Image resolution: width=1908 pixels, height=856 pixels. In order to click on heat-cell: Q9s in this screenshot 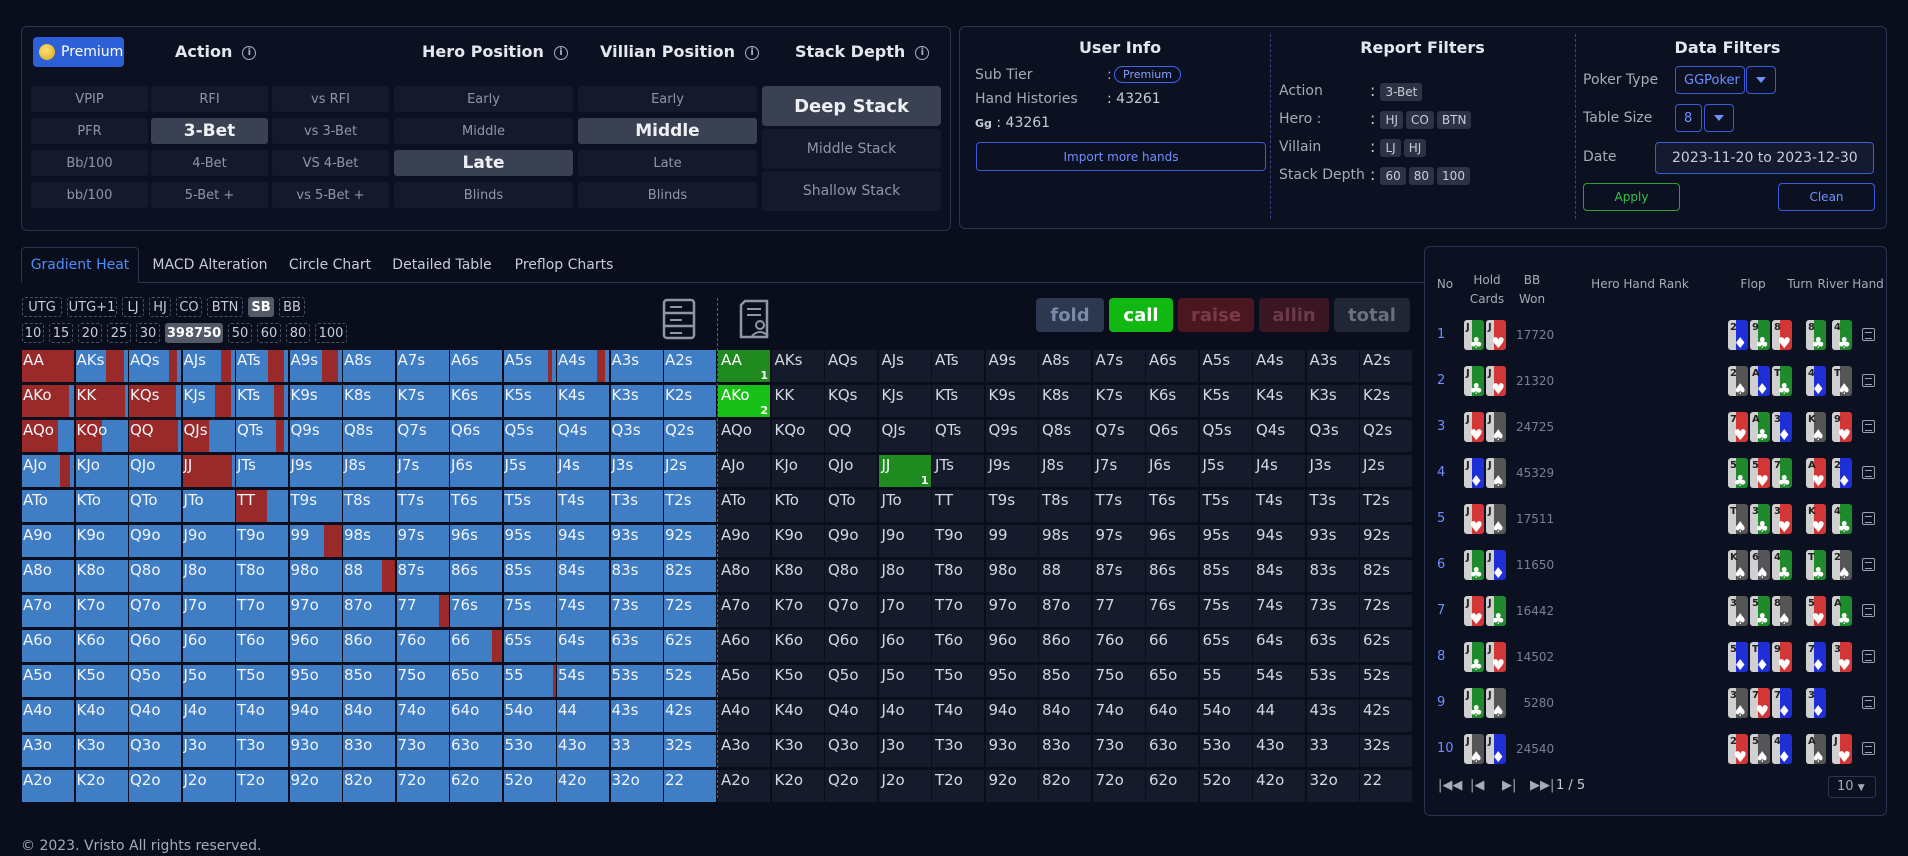, I will do `click(315, 436)`.